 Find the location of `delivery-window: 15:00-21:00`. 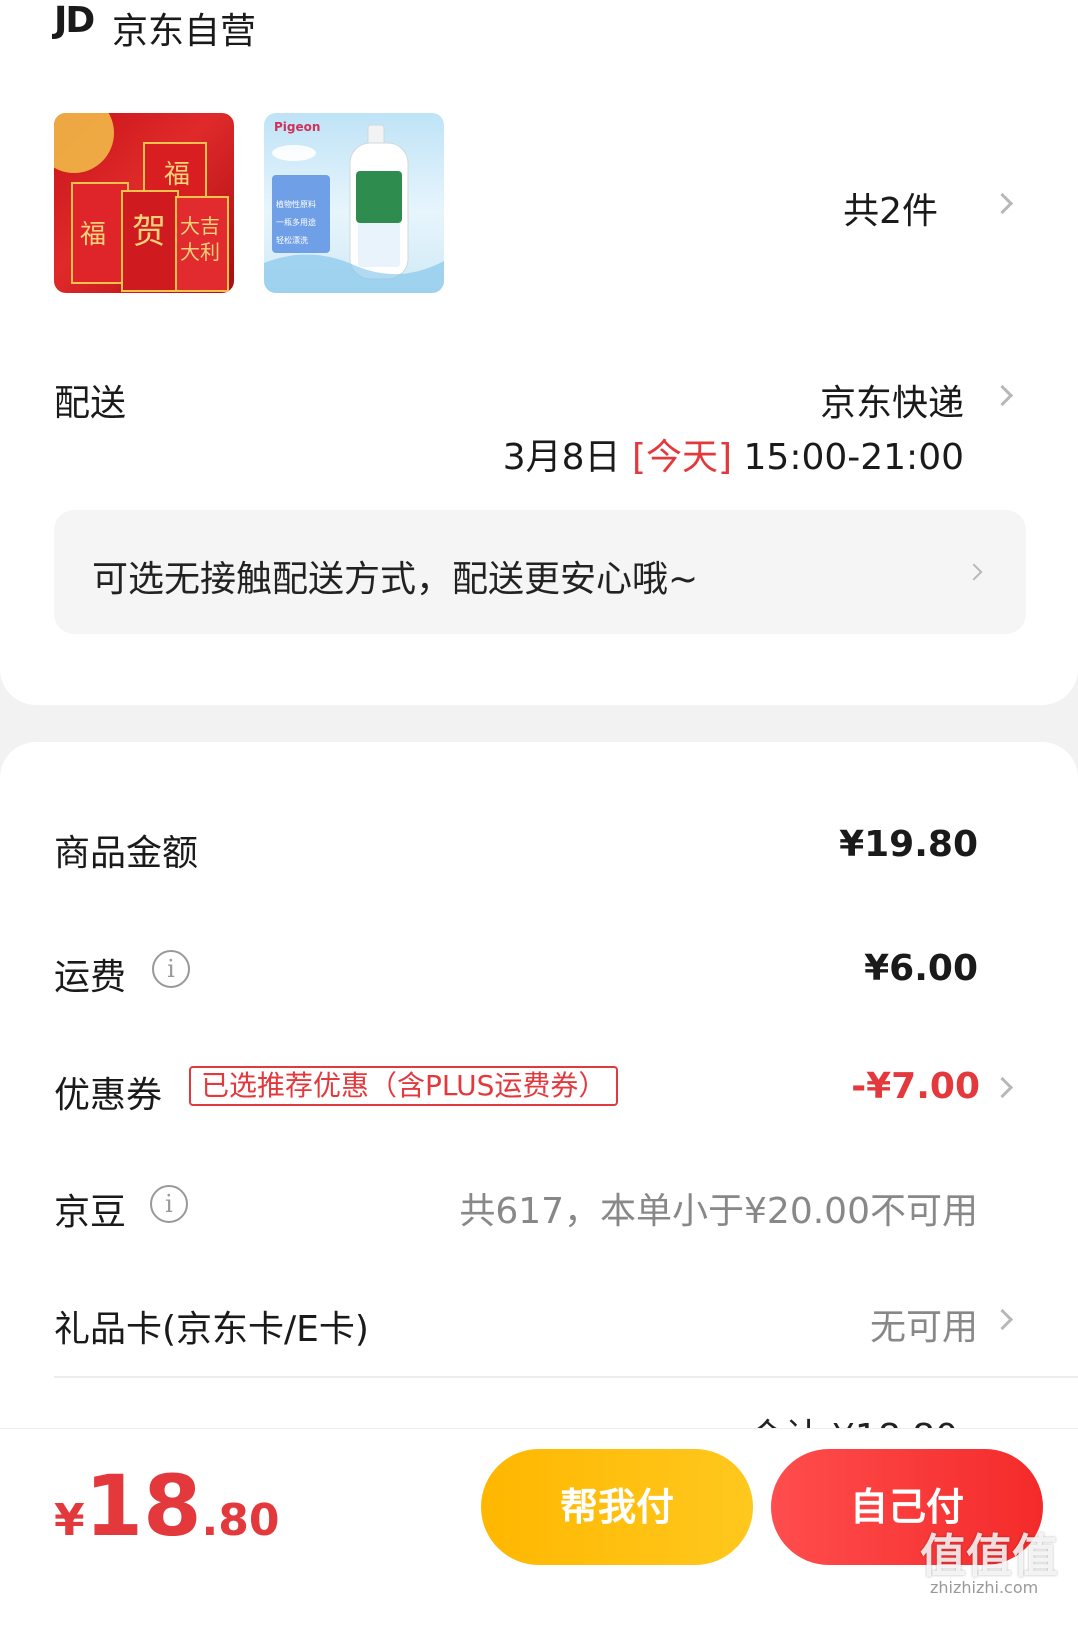

delivery-window: 15:00-21:00 is located at coordinates (853, 457).